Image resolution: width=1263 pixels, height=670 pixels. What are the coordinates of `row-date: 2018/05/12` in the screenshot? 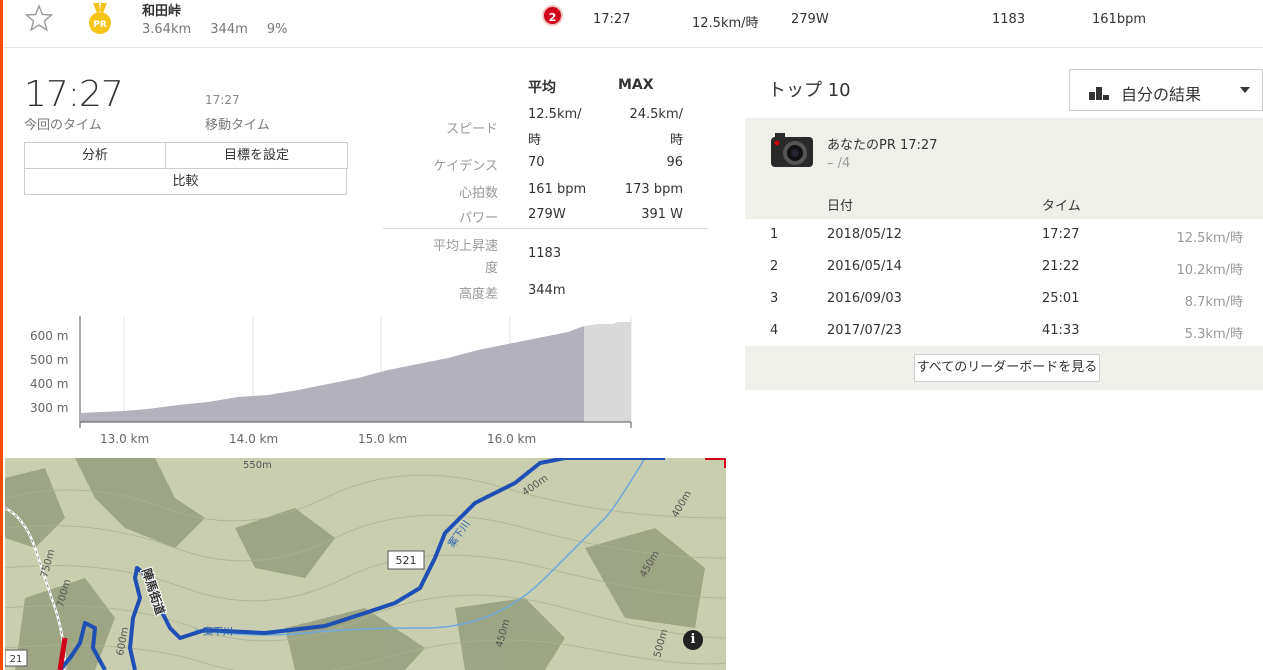 It's located at (864, 234).